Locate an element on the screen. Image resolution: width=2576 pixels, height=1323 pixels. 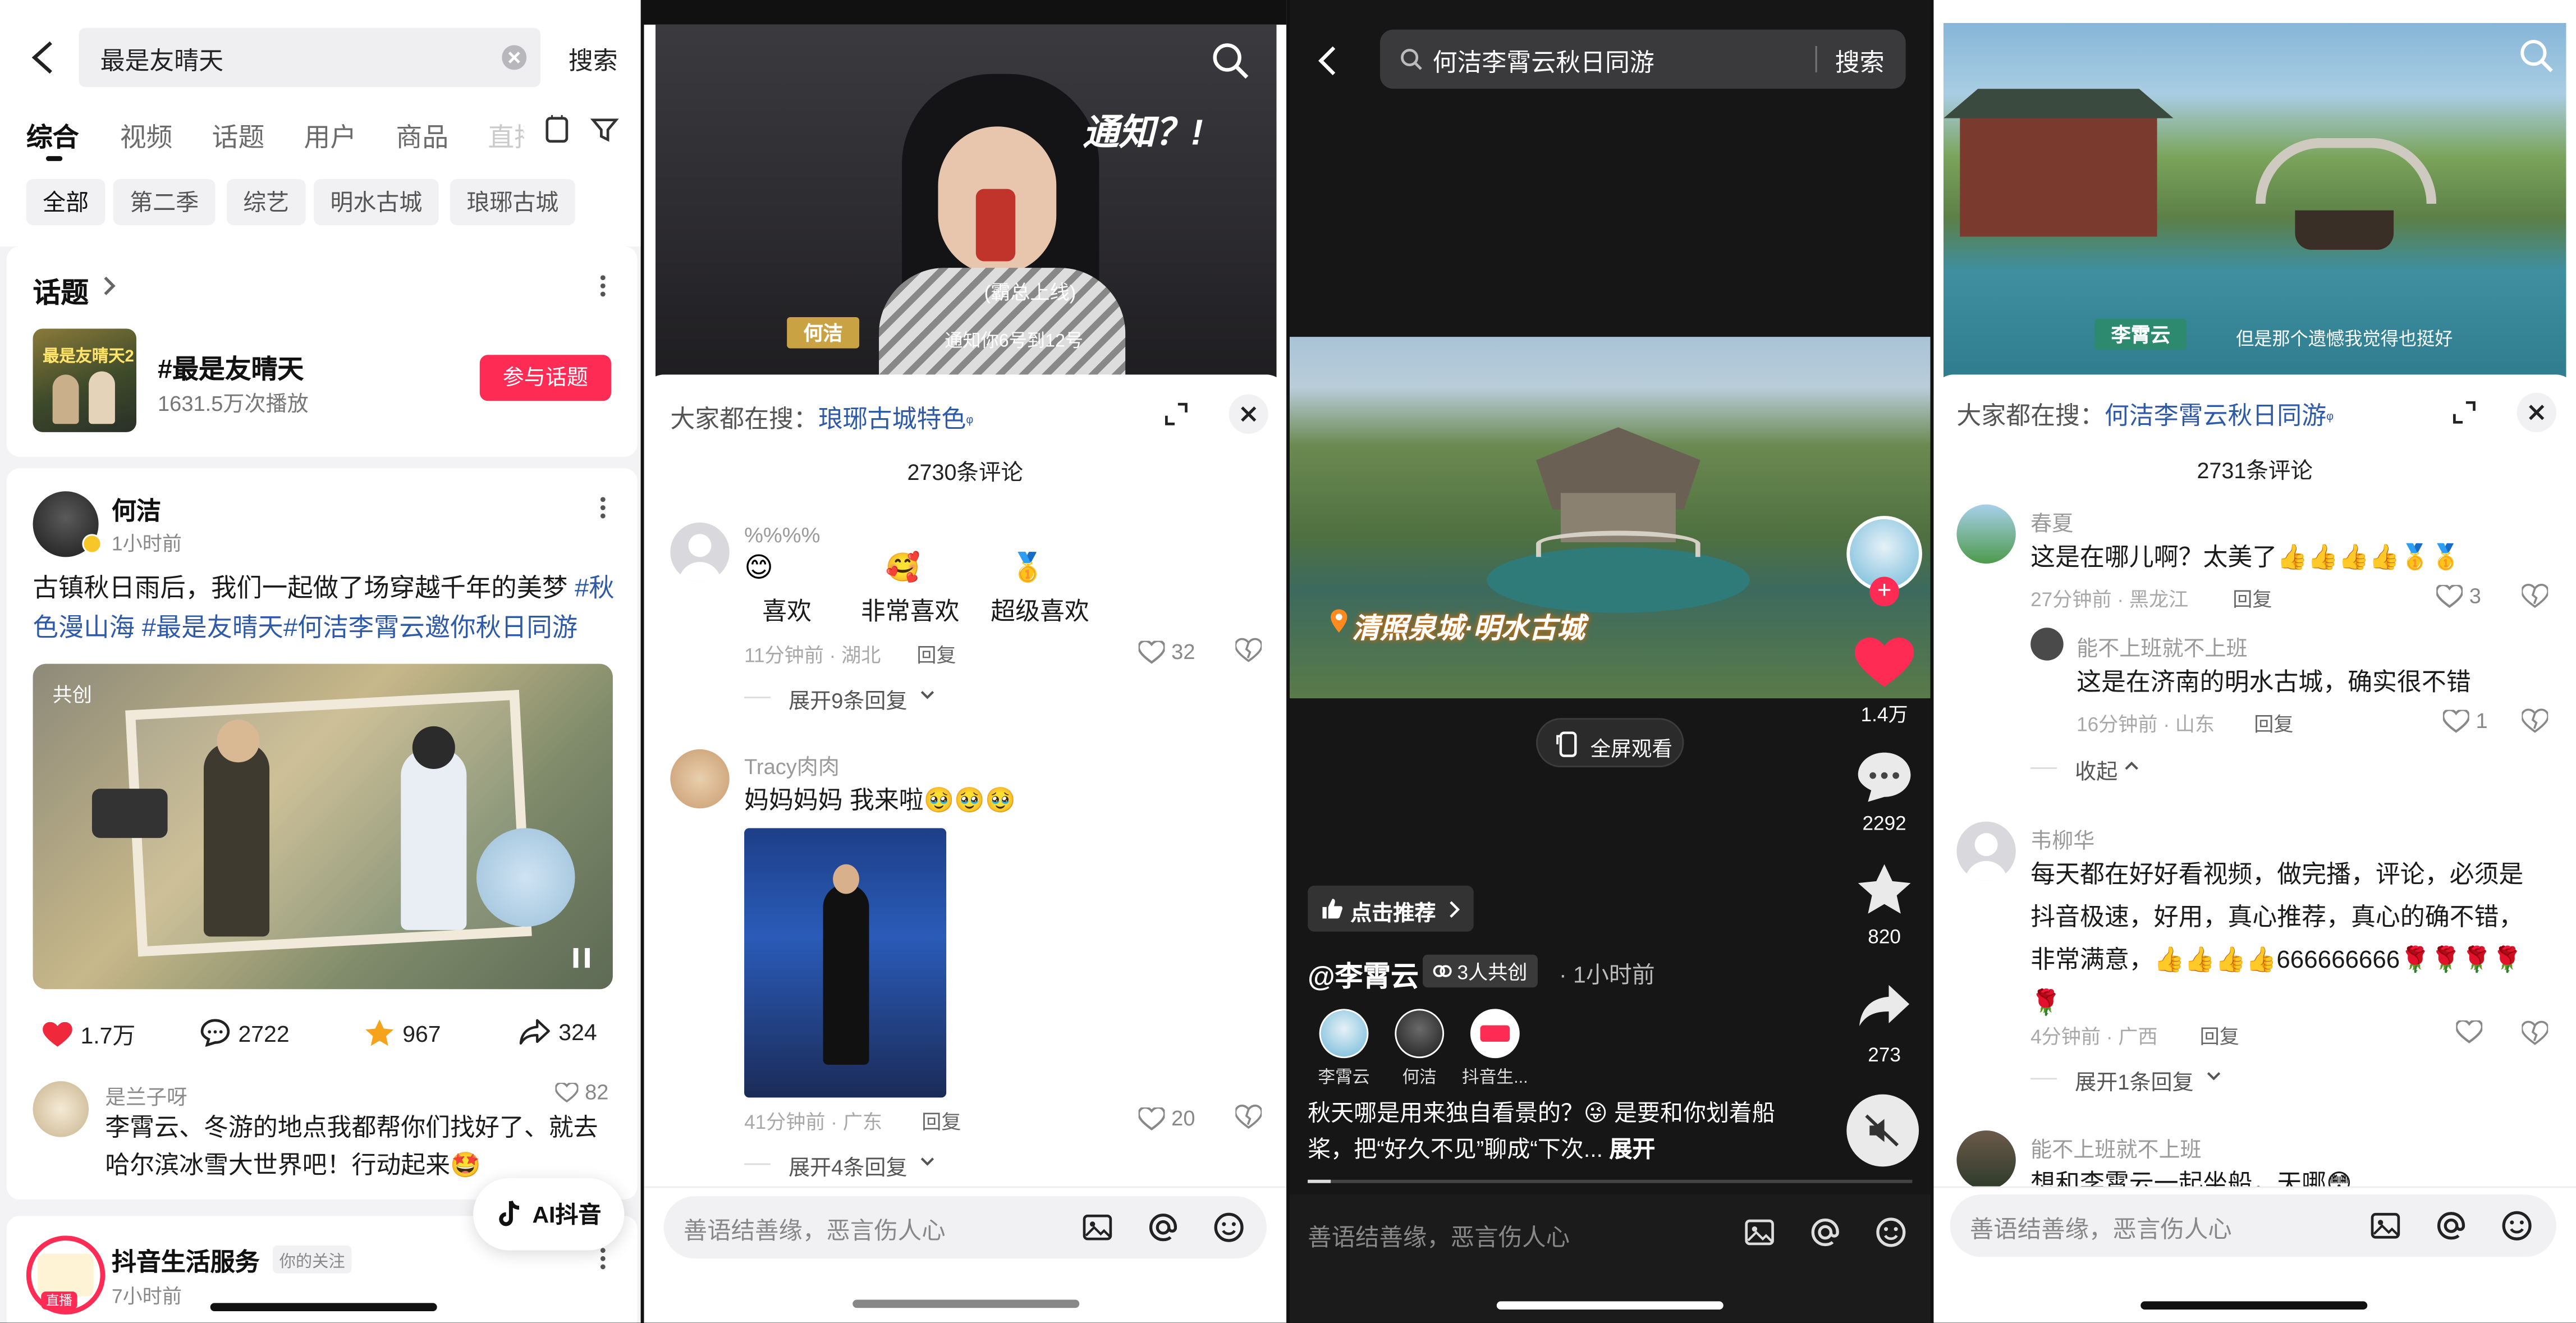
close-button is located at coordinates (2536, 412).